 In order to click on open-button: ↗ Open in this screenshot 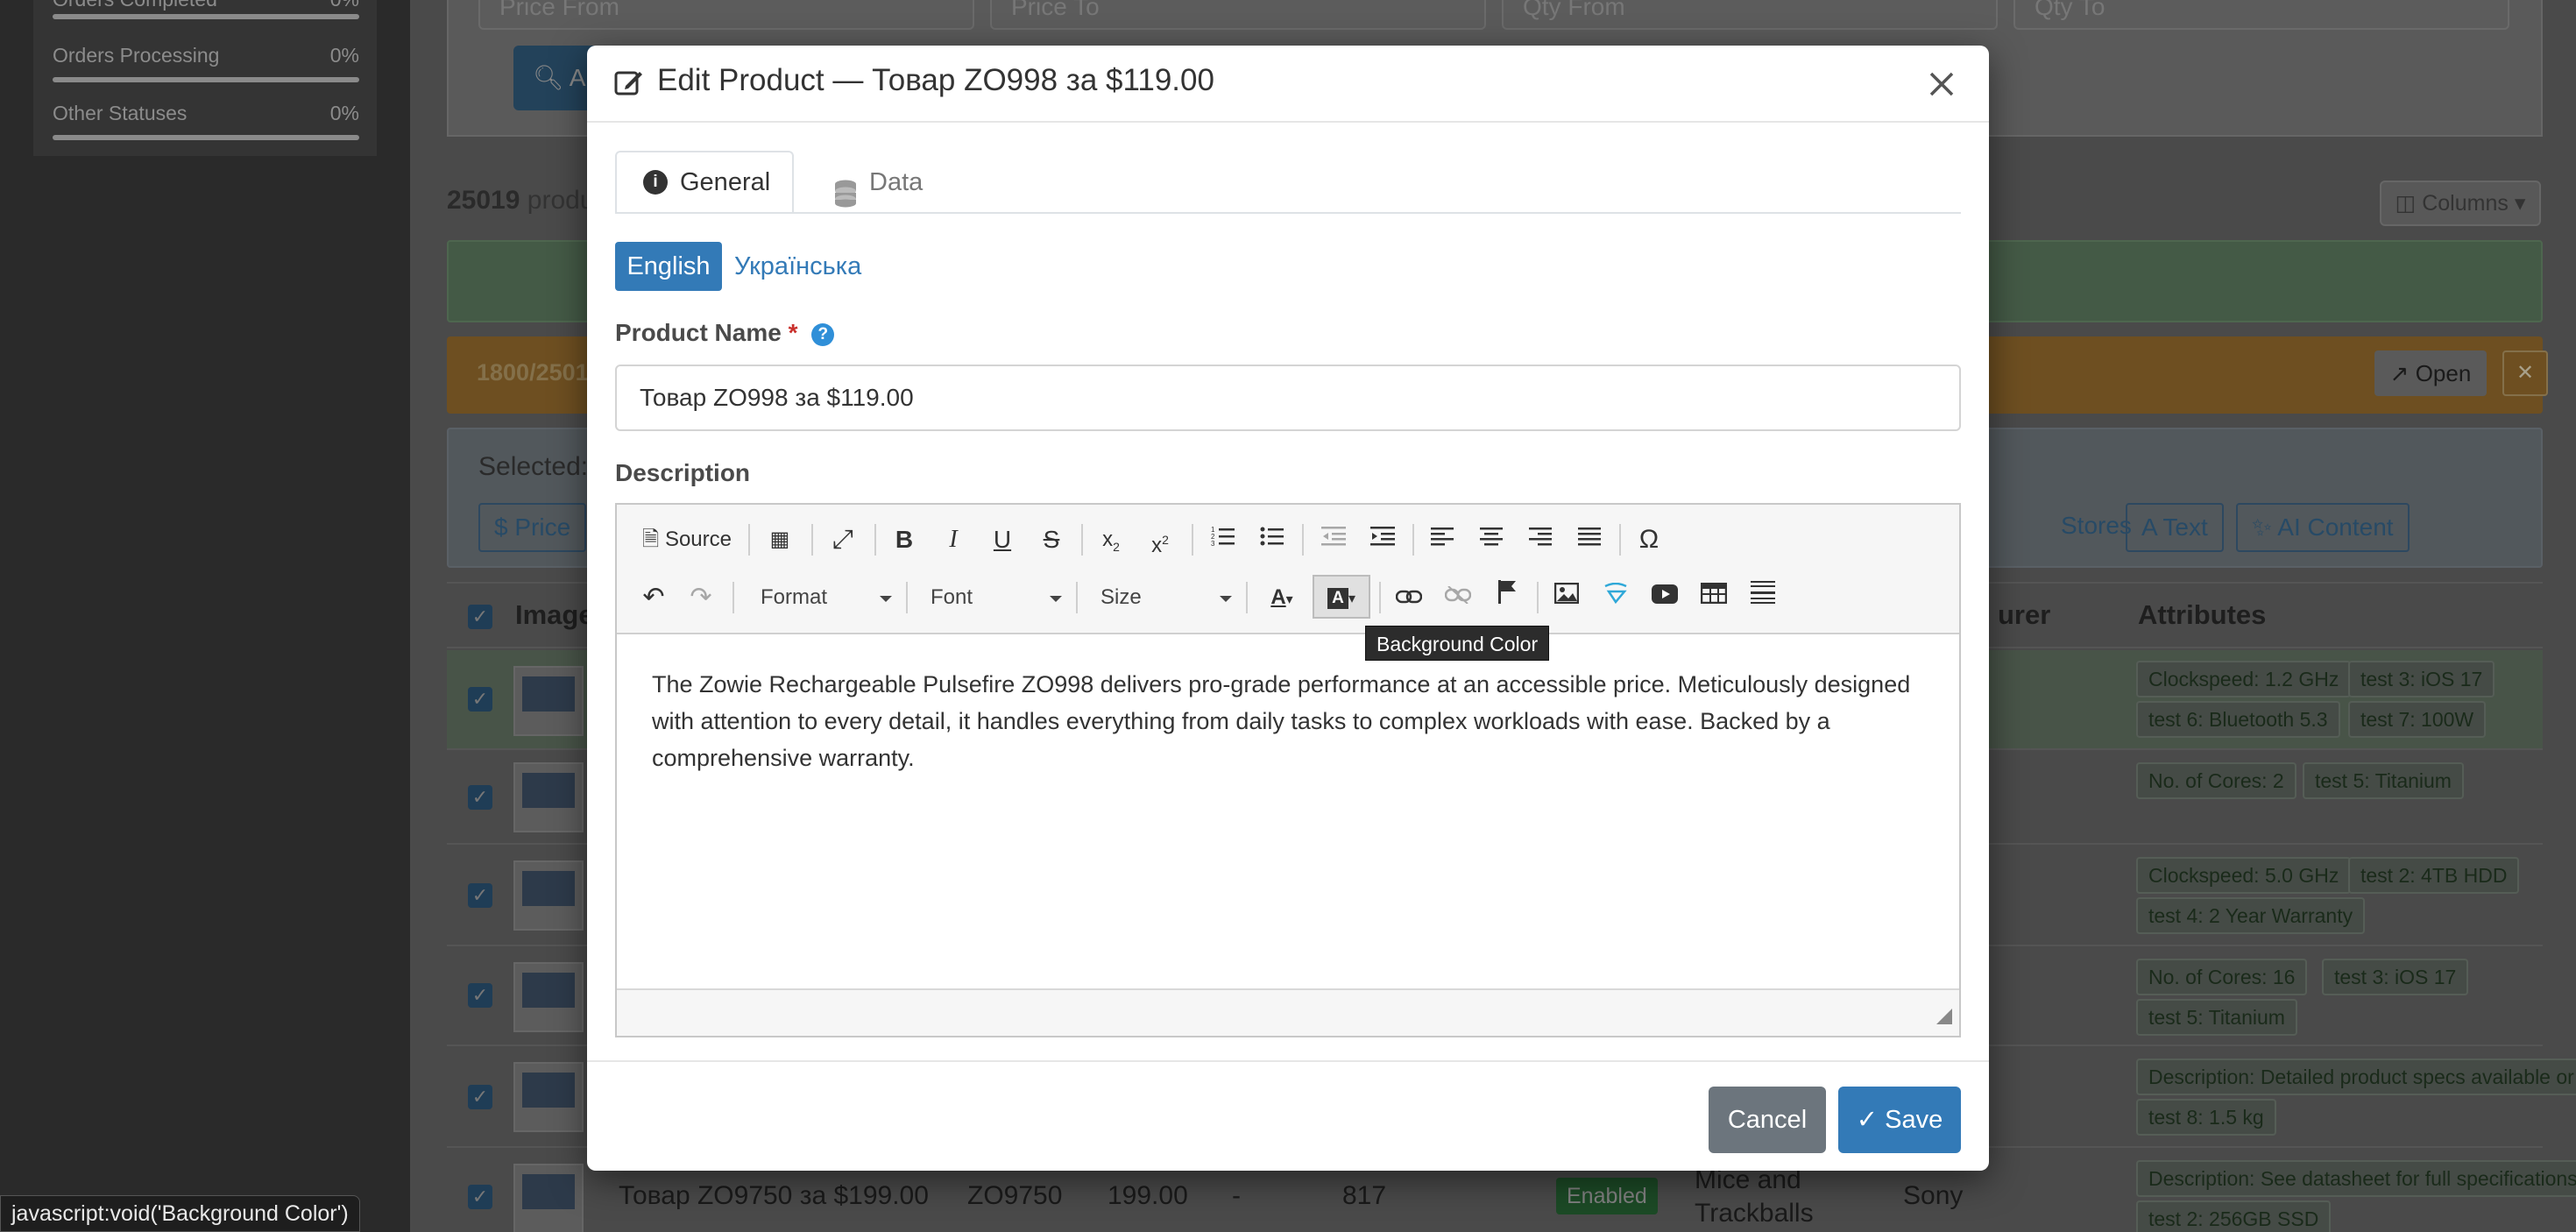, I will do `click(2430, 373)`.